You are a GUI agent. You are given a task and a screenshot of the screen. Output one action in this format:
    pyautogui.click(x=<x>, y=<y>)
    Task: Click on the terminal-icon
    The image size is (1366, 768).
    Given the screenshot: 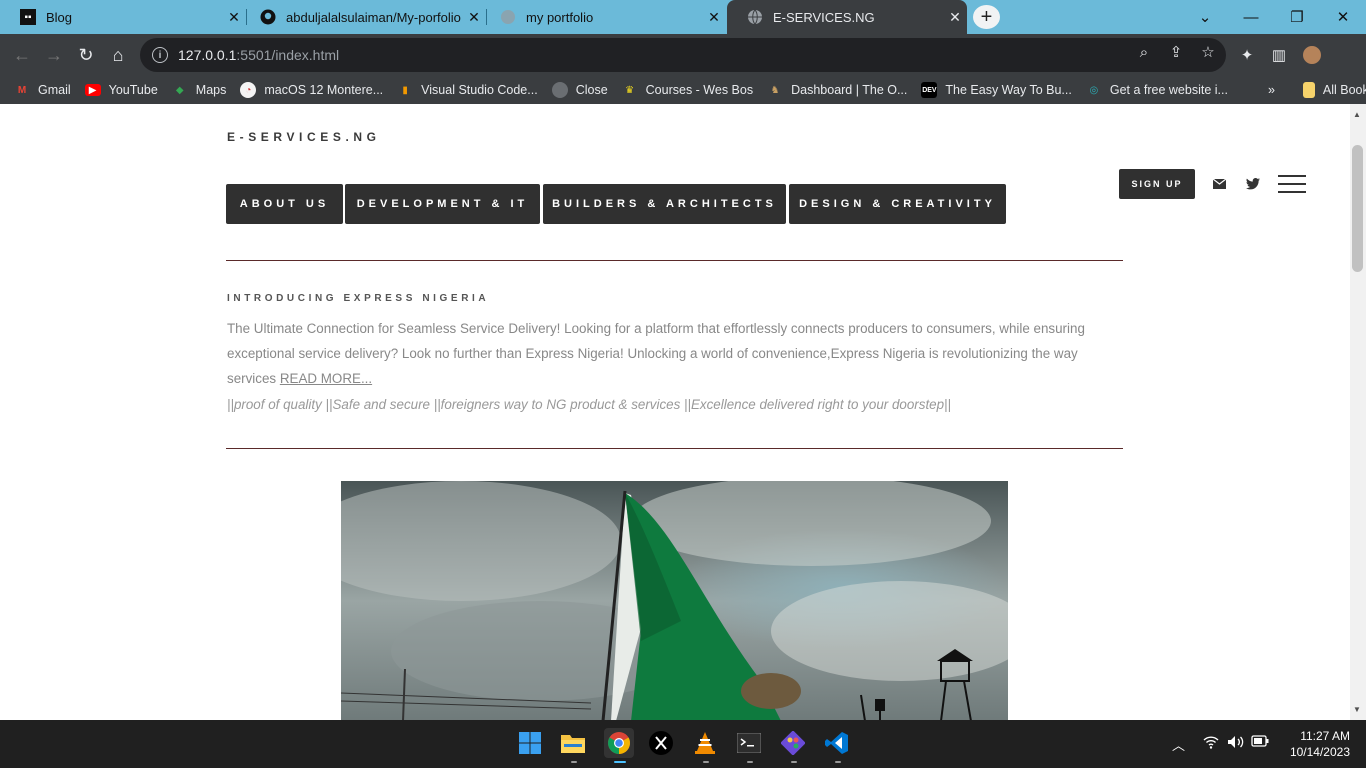 What is the action you would take?
    pyautogui.click(x=749, y=743)
    